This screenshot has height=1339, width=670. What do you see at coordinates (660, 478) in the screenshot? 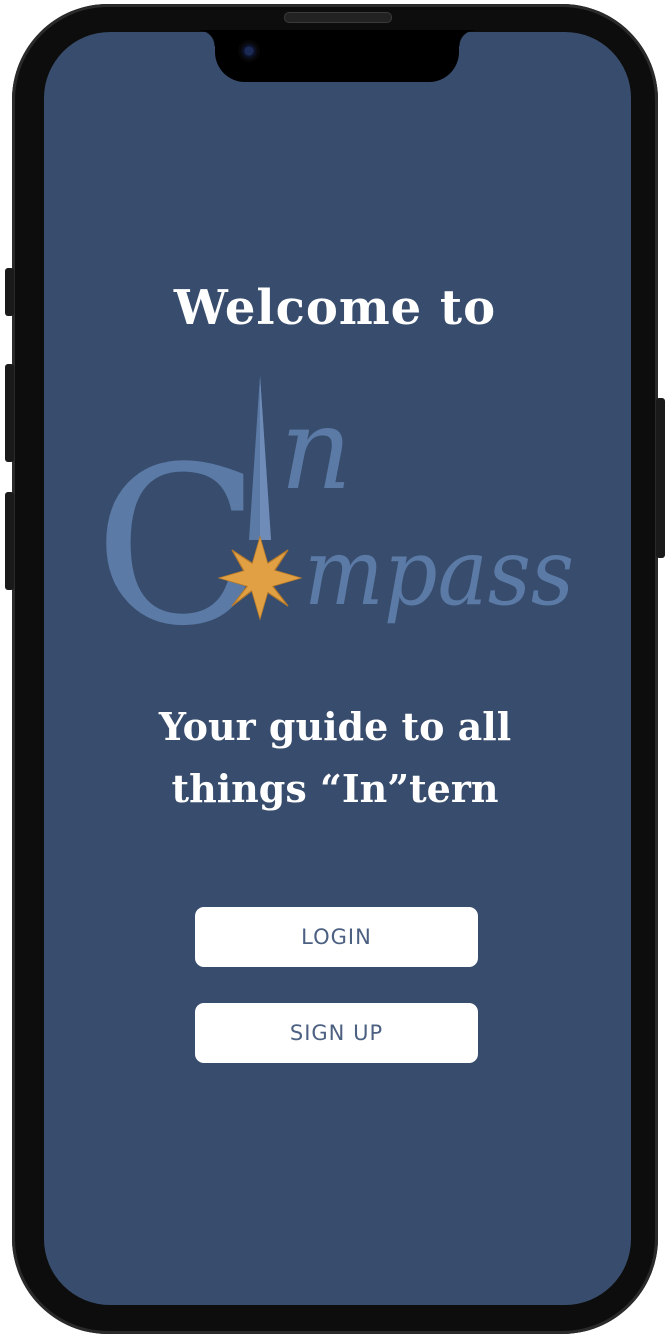
I see `power-button` at bounding box center [660, 478].